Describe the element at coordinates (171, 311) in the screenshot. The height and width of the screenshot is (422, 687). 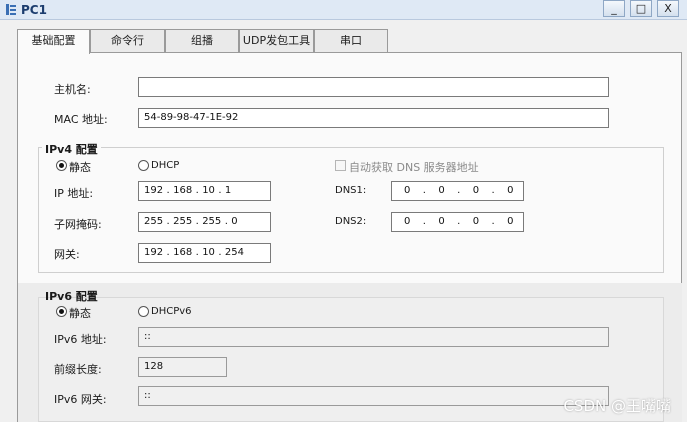
I see `ipv6-dhcpv6-label: DHCPv6` at that location.